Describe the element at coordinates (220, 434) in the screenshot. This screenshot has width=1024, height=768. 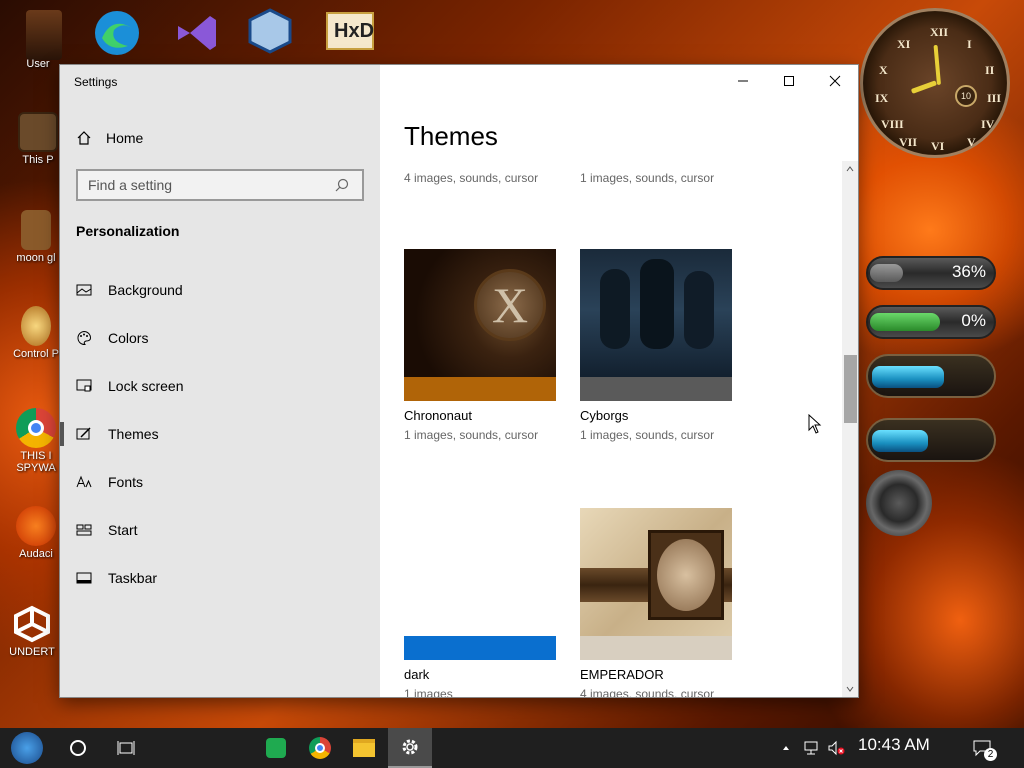
I see `nav-item-themes: Themes` at that location.